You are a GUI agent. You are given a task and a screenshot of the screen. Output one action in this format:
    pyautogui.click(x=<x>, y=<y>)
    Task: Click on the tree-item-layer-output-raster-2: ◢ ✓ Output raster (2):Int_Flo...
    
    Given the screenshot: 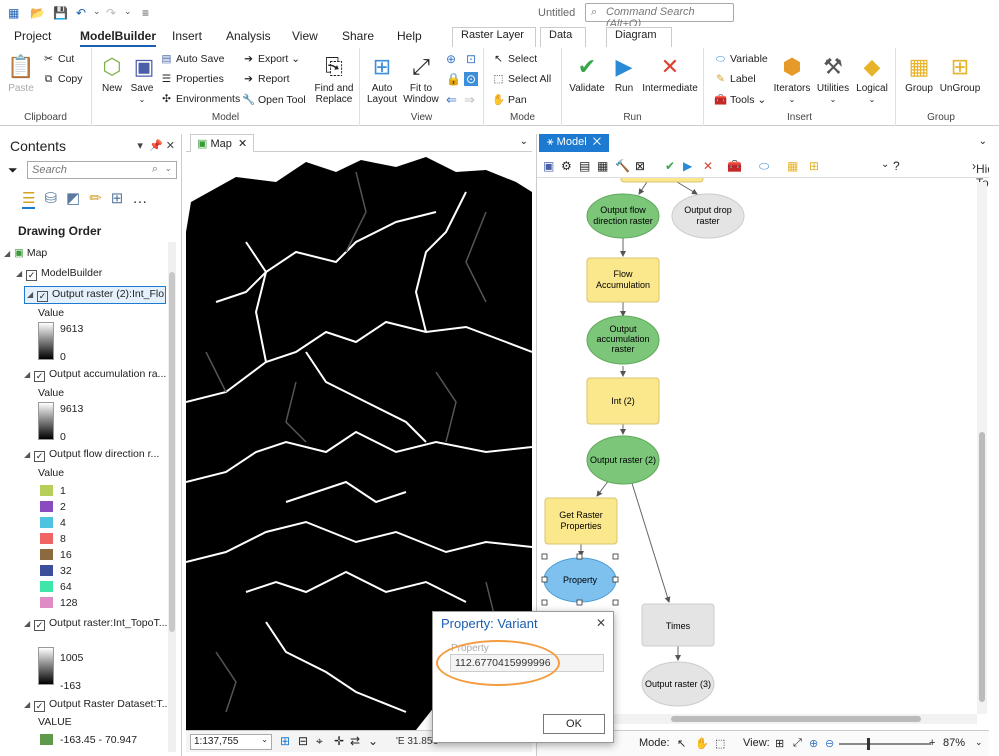 What is the action you would take?
    pyautogui.click(x=95, y=295)
    